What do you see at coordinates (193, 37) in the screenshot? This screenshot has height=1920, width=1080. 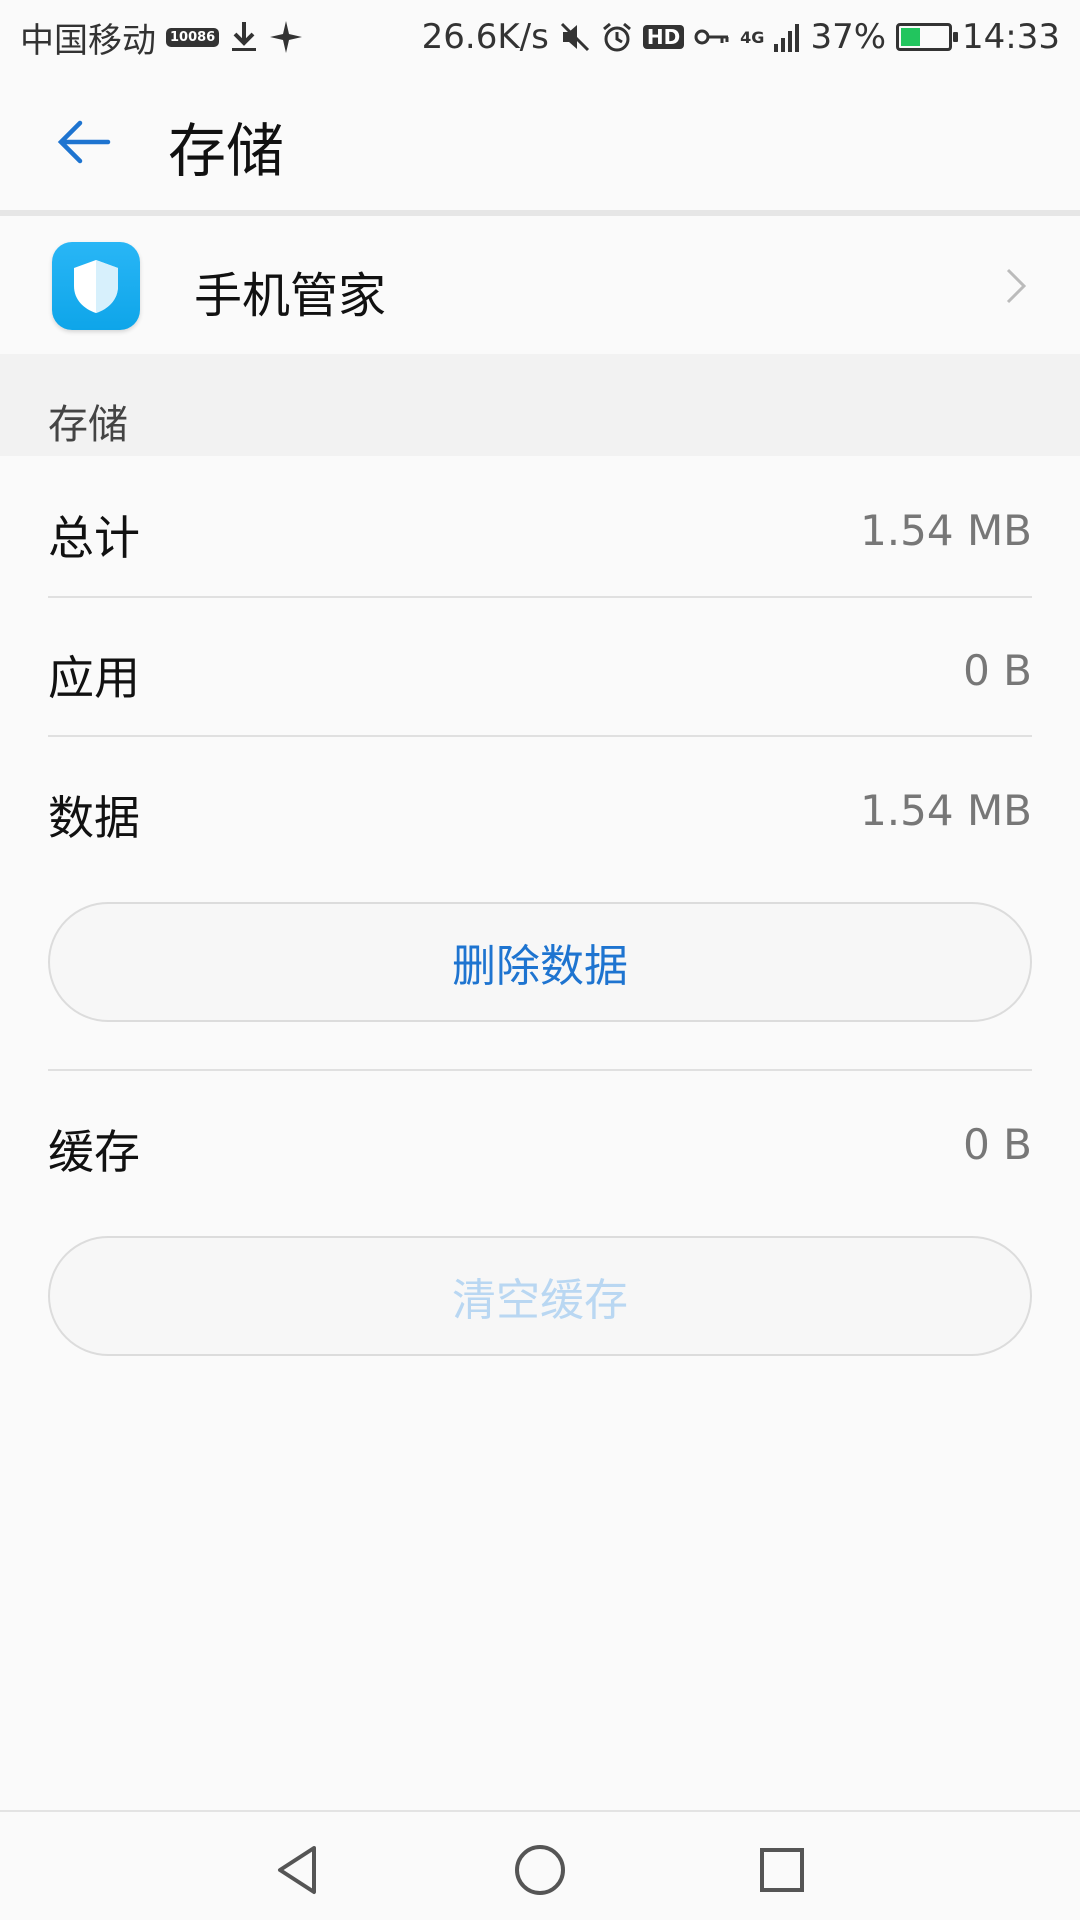 I see `carrier-badge: 10086` at bounding box center [193, 37].